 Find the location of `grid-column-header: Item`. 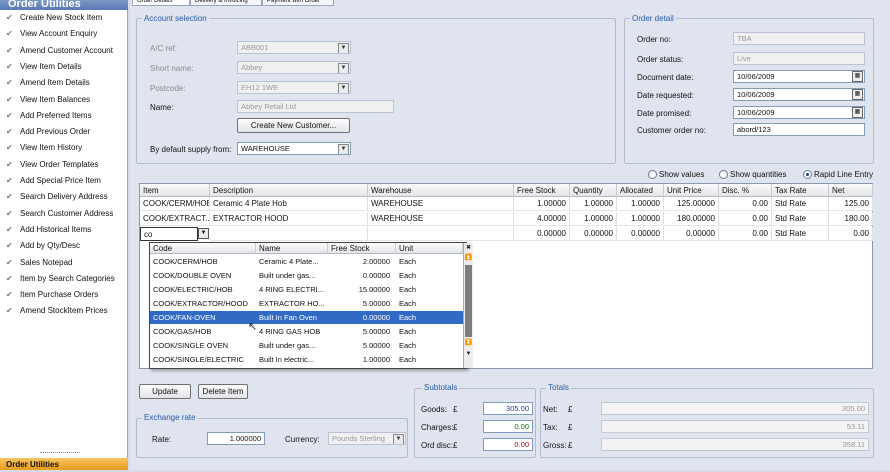

grid-column-header: Item is located at coordinates (175, 190).